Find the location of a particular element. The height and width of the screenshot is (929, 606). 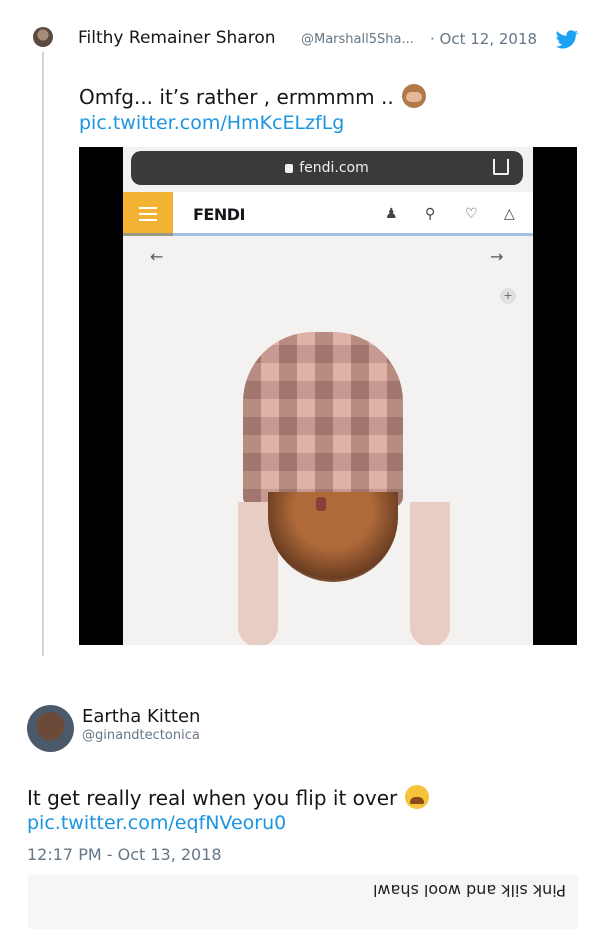

tweet-text-body: Omfg... it’s rather , ermmmm .. is located at coordinates (236, 97).